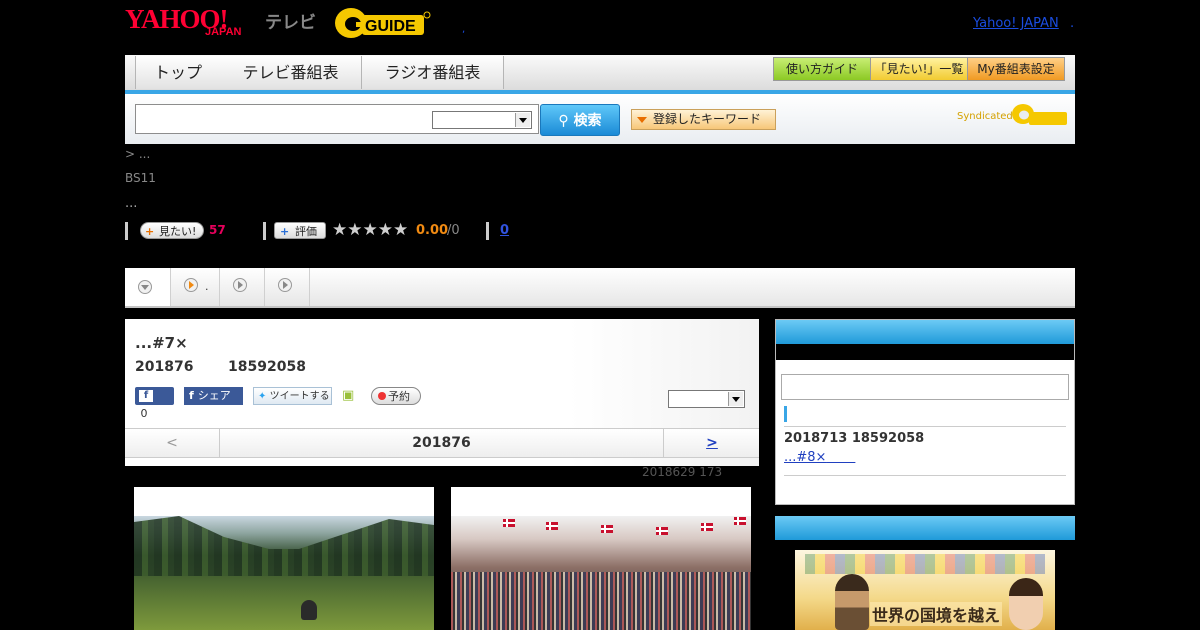  What do you see at coordinates (925, 590) in the screenshot?
I see `featured-program-banner: 世界の国境を越え` at bounding box center [925, 590].